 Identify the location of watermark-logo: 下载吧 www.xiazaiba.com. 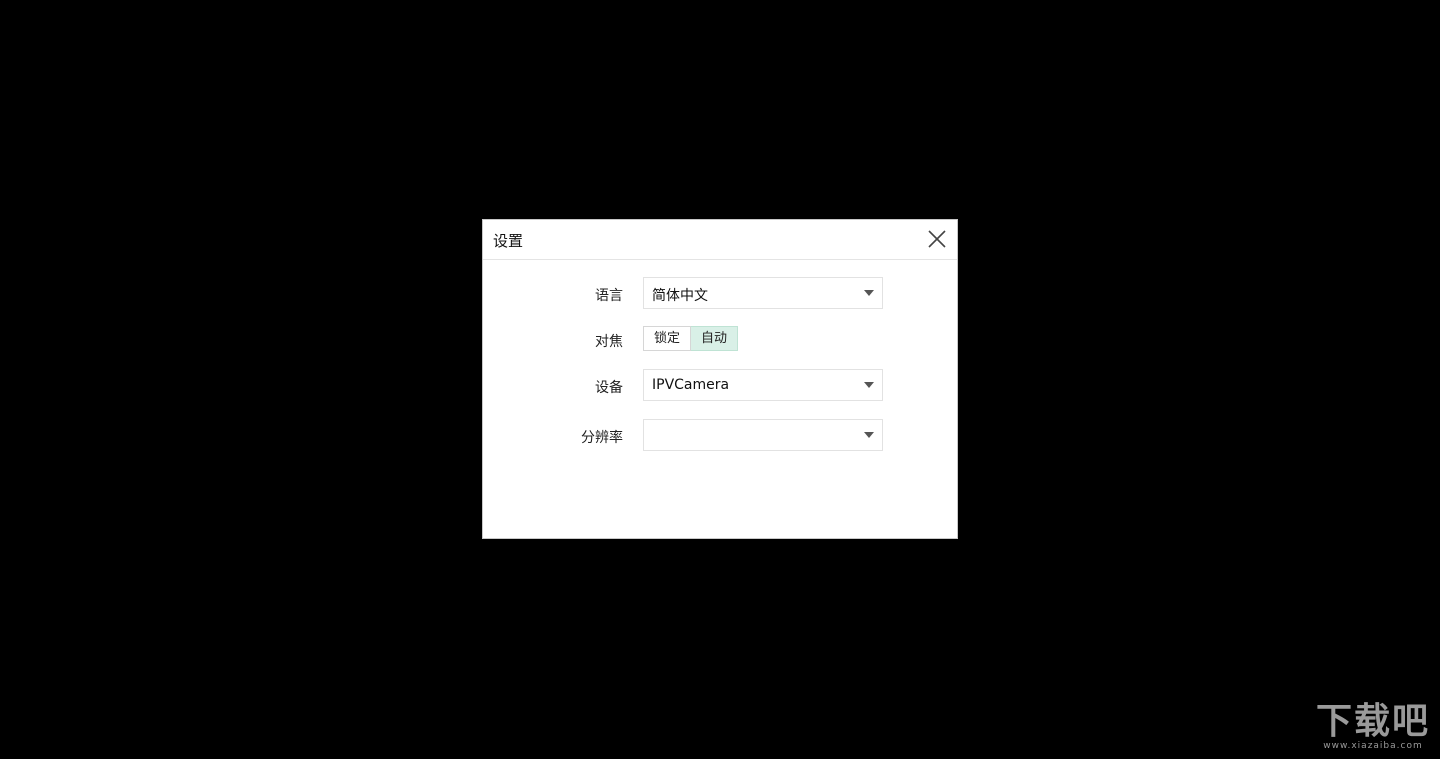
(1373, 727).